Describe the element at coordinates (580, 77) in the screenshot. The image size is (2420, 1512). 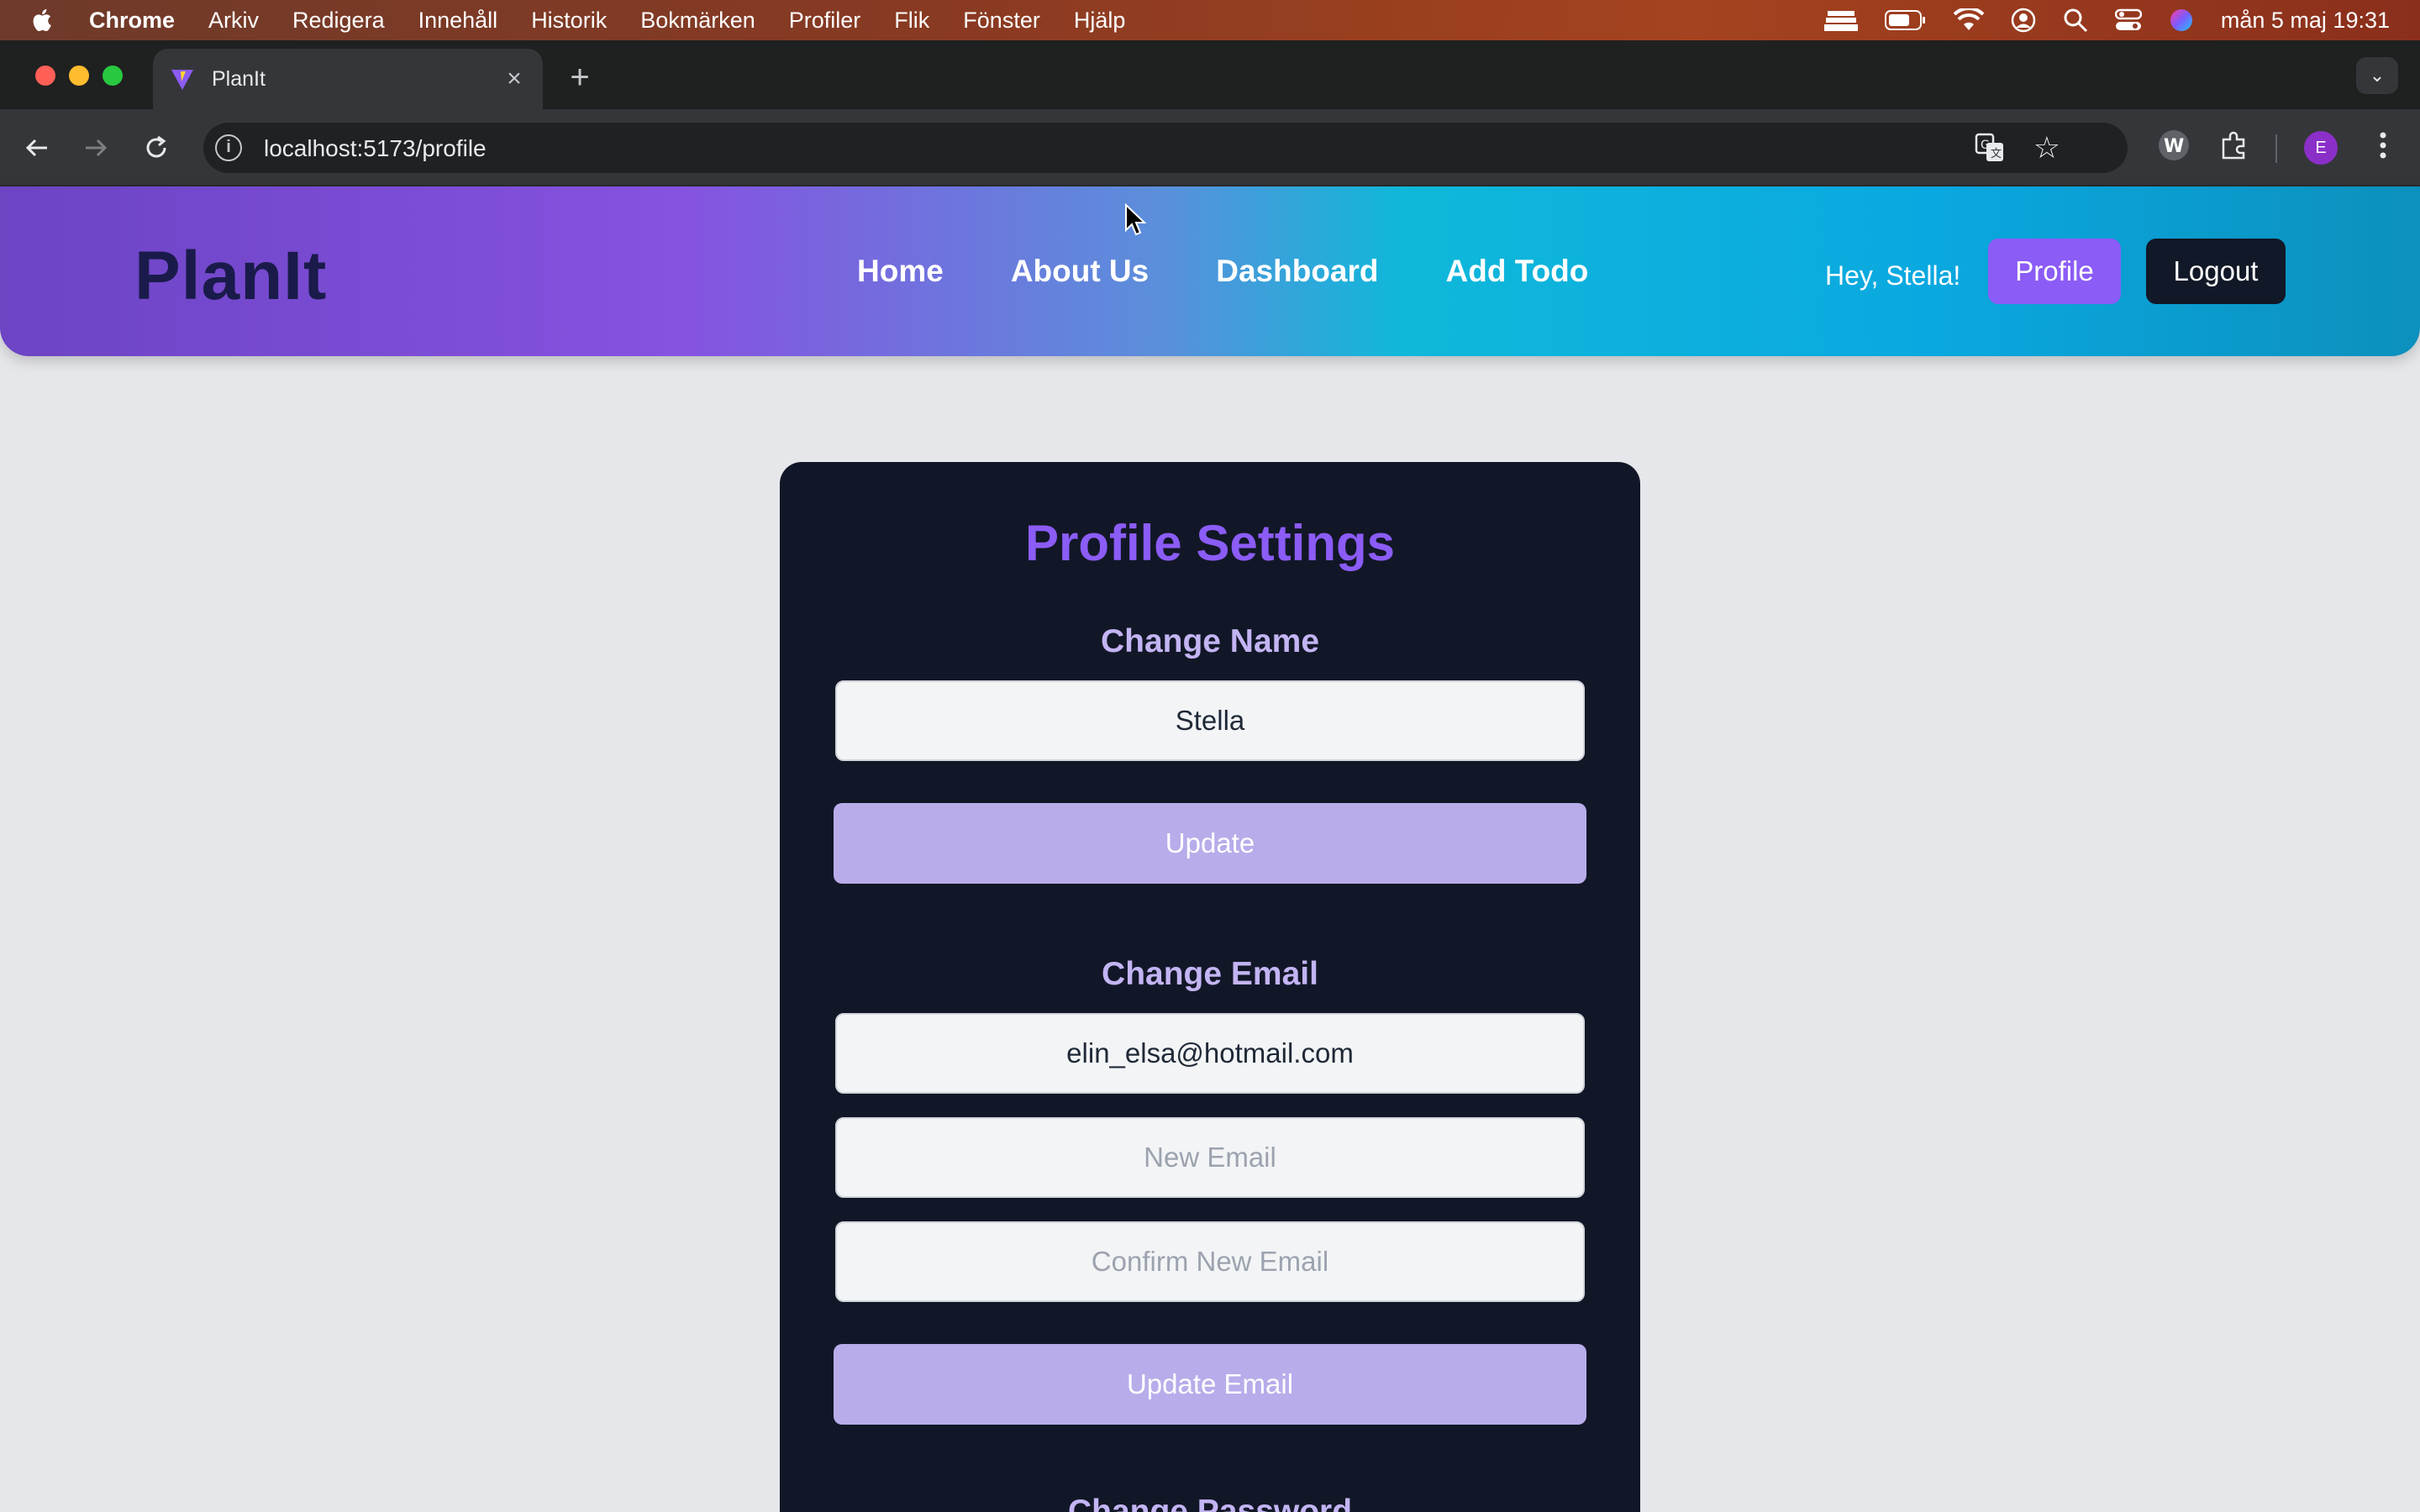
I see `new-tab-button: +` at that location.